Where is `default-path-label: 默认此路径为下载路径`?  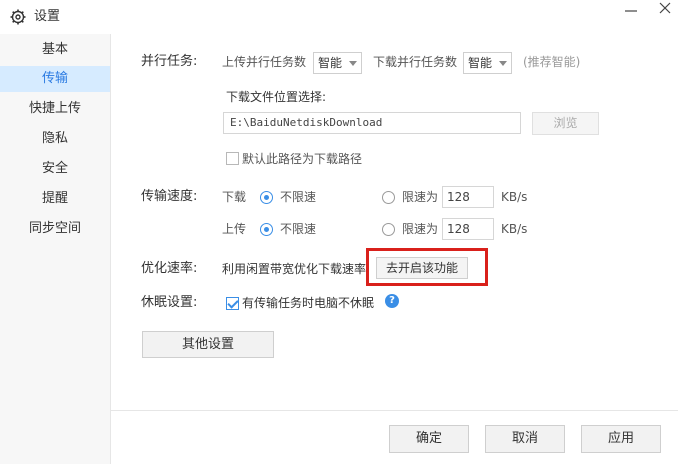
default-path-label: 默认此路径为下载路径 is located at coordinates (302, 159).